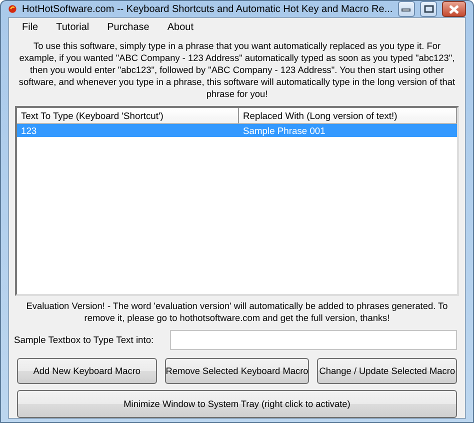 The width and height of the screenshot is (474, 423). Describe the element at coordinates (237, 312) in the screenshot. I see `evaluation-notice: Evaluation Version! - The word 'evaluation version' will automatically be added to phrases generated. To remove it, please go to hothotsoftware.com and get the full version, thanks!` at that location.